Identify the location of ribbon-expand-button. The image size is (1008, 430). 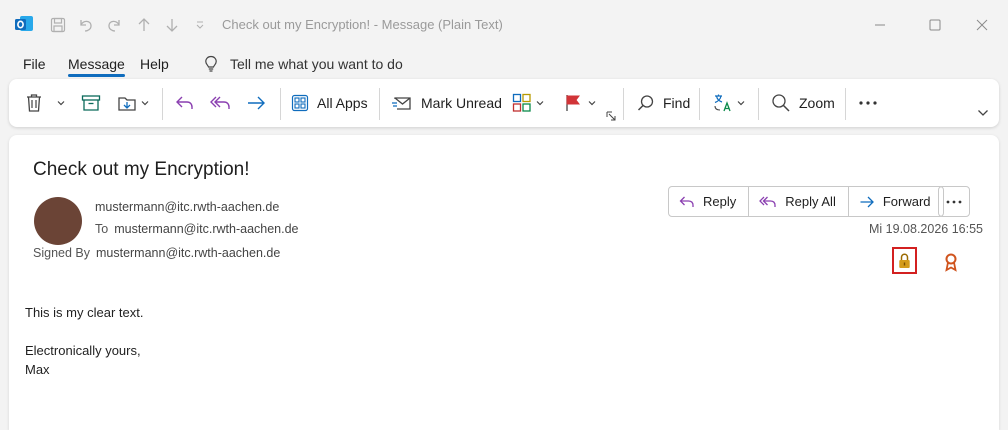
(983, 113).